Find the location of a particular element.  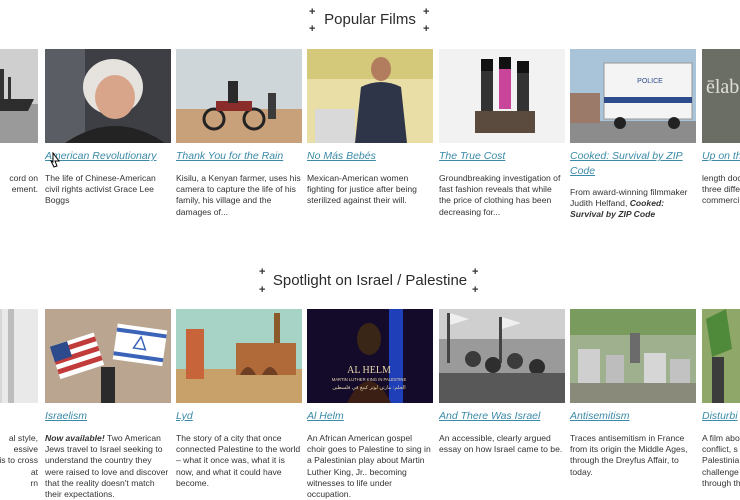

film-title-link: Cooked: Survival by ZIP Code is located at coordinates (633, 164).